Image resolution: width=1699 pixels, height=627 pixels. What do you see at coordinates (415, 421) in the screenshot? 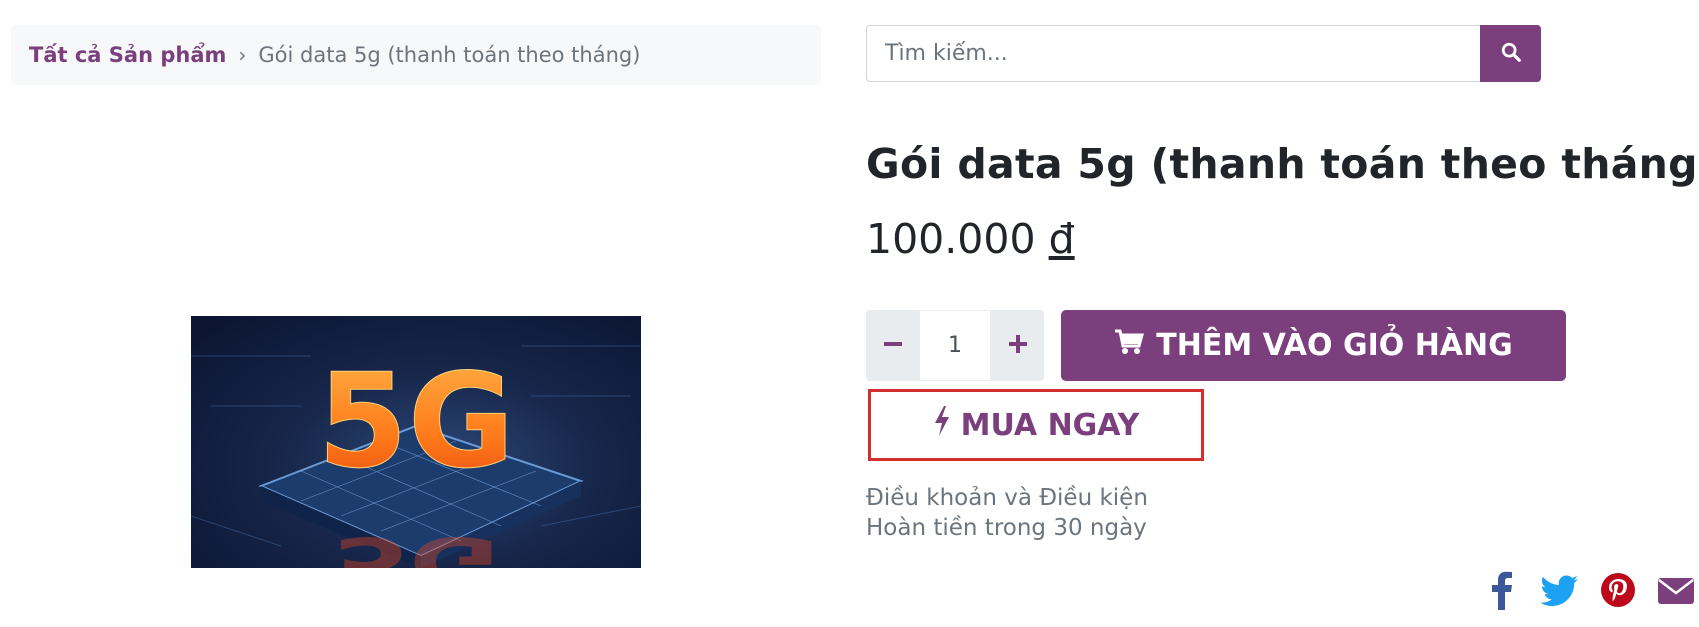
I see `product-image-5g-text: 5G` at bounding box center [415, 421].